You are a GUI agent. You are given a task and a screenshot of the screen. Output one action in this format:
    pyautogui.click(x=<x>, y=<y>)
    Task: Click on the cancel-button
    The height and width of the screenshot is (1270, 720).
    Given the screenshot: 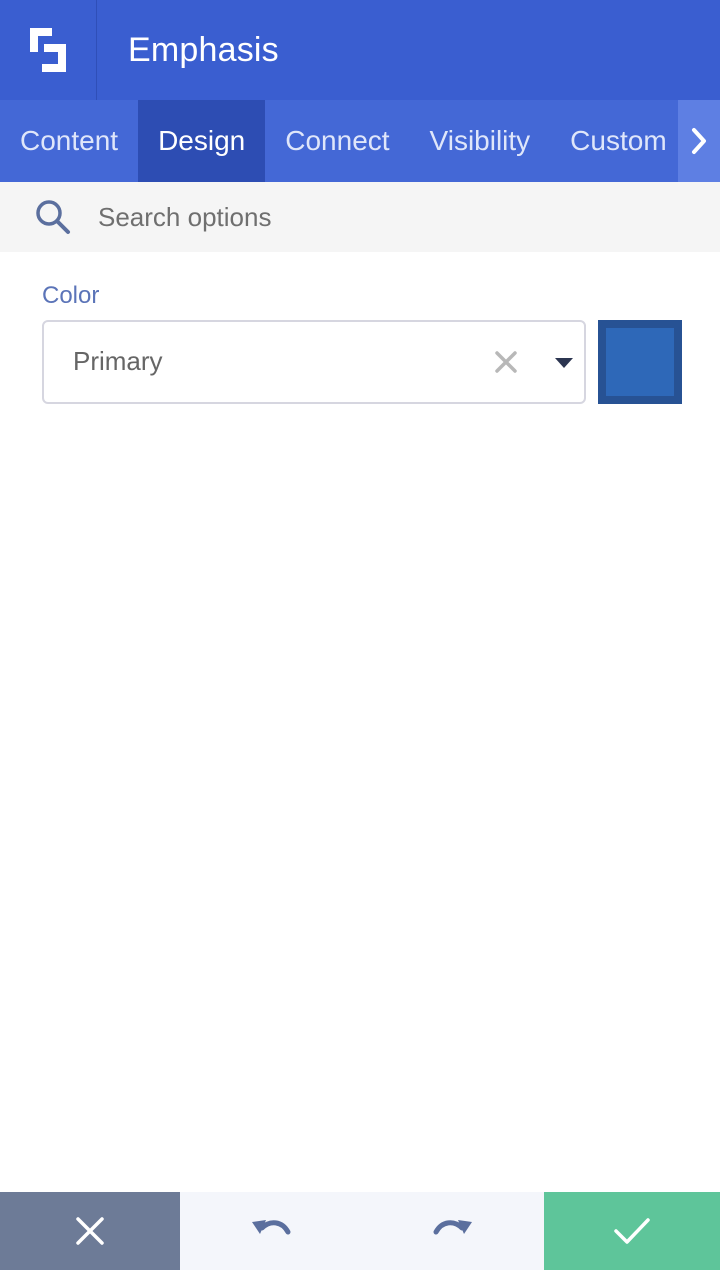 What is the action you would take?
    pyautogui.click(x=90, y=1231)
    